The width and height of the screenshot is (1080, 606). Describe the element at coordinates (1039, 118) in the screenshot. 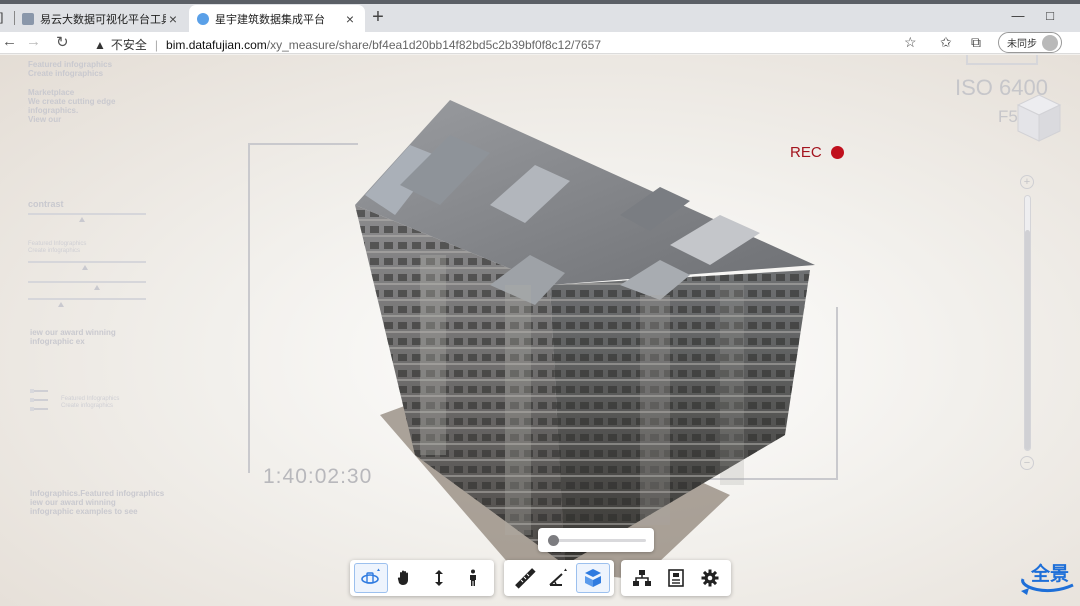

I see `view-cube-icon` at that location.